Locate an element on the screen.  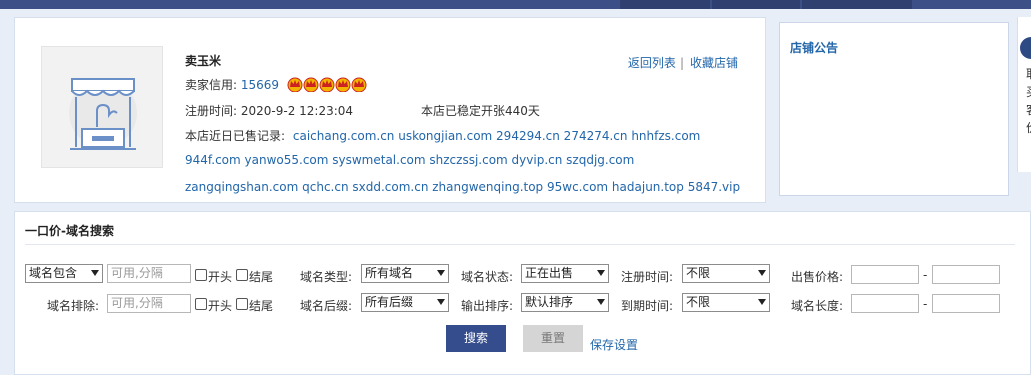
register-time: 2020-9-2 12:23:04 is located at coordinates (297, 111).